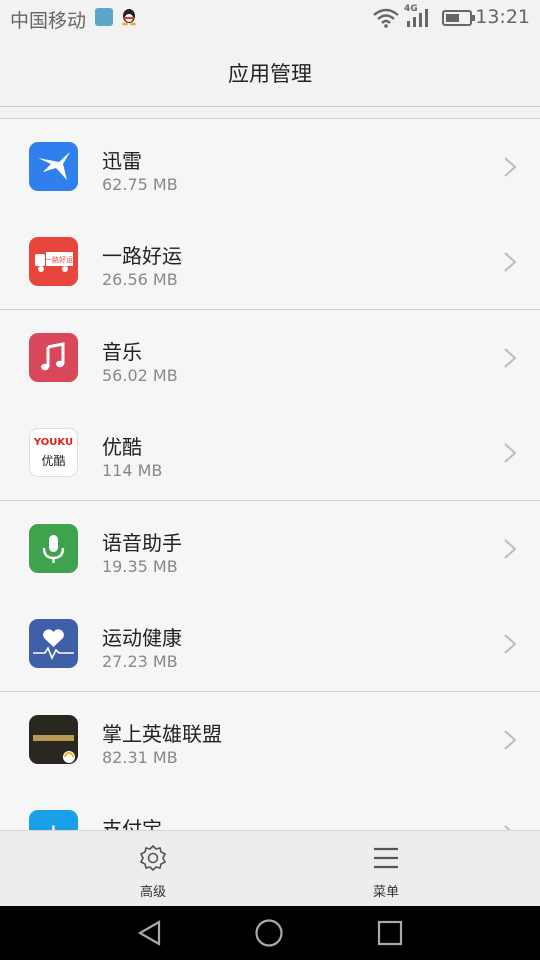 Image resolution: width=540 pixels, height=960 pixels. Describe the element at coordinates (270, 357) in the screenshot. I see `app-list-item-music: 音乐 56.02 MB` at that location.